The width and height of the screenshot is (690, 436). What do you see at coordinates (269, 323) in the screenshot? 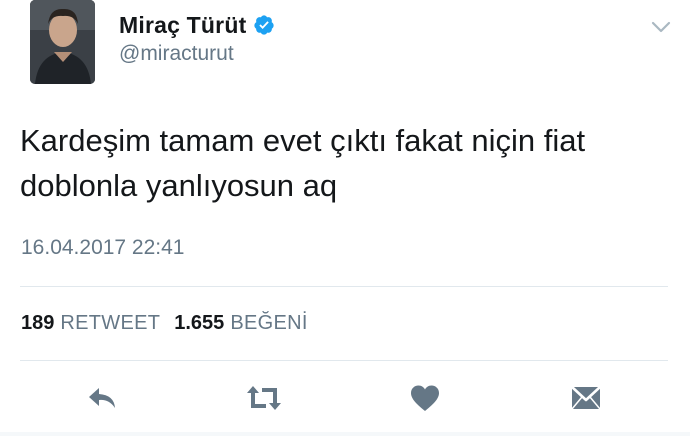
I see `like-label: BEĞENİ` at bounding box center [269, 323].